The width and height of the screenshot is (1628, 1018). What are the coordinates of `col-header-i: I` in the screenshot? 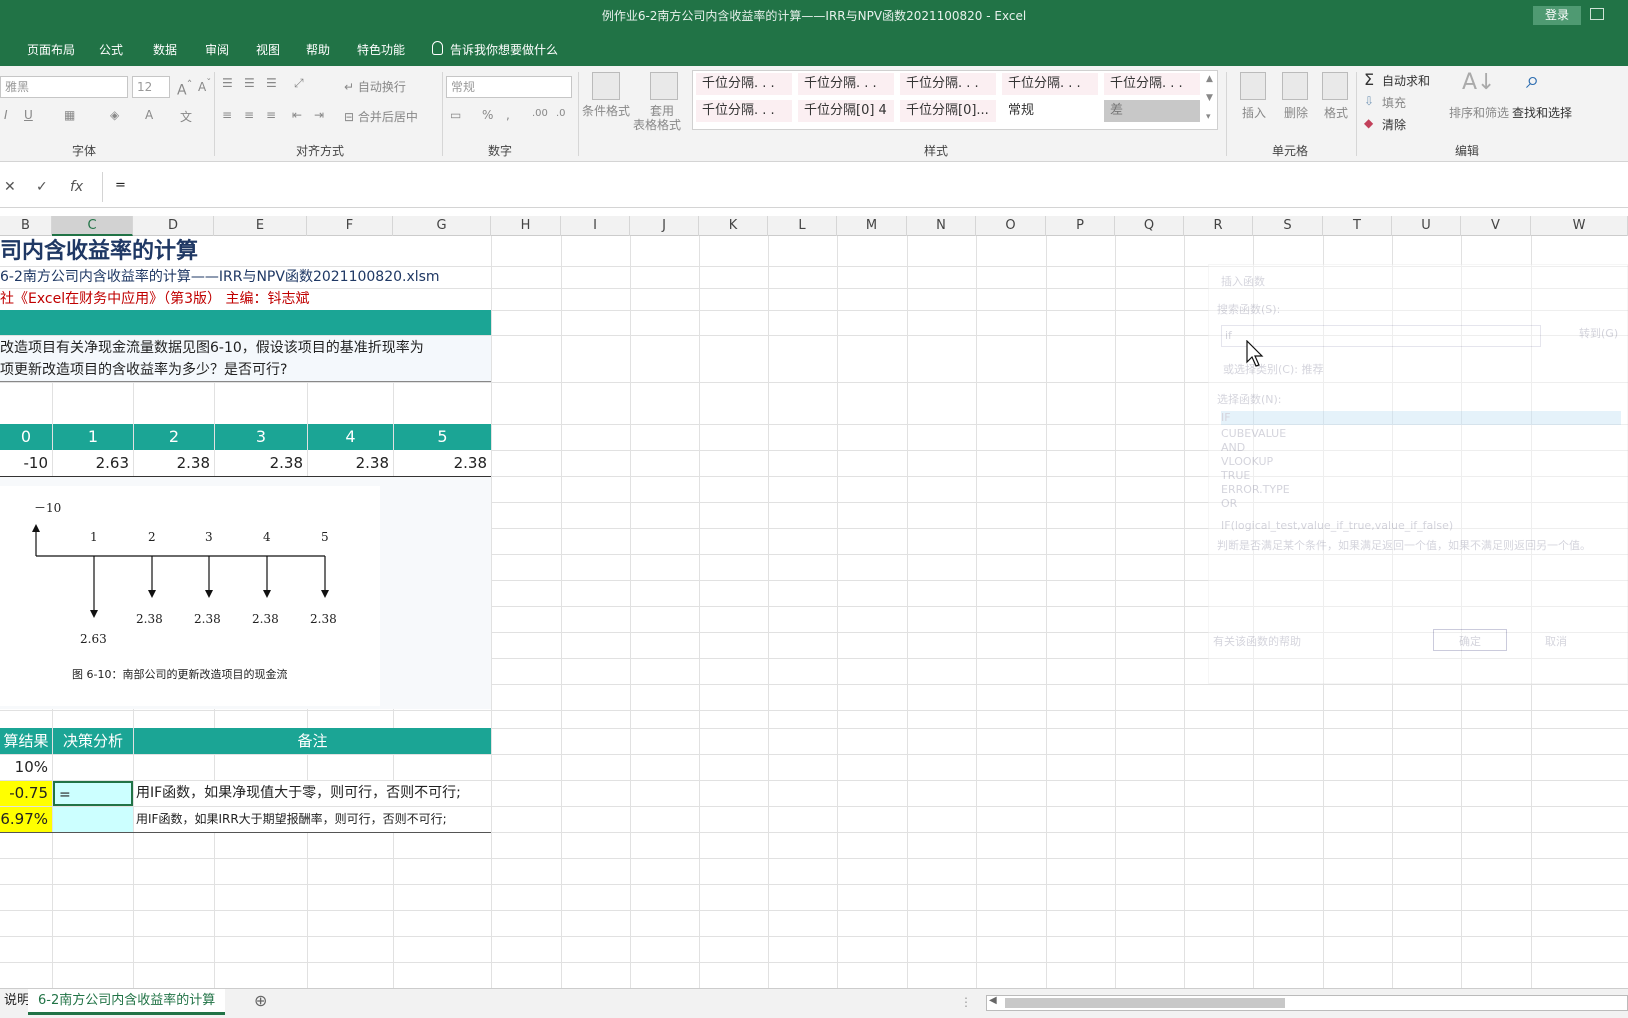 It's located at (595, 226).